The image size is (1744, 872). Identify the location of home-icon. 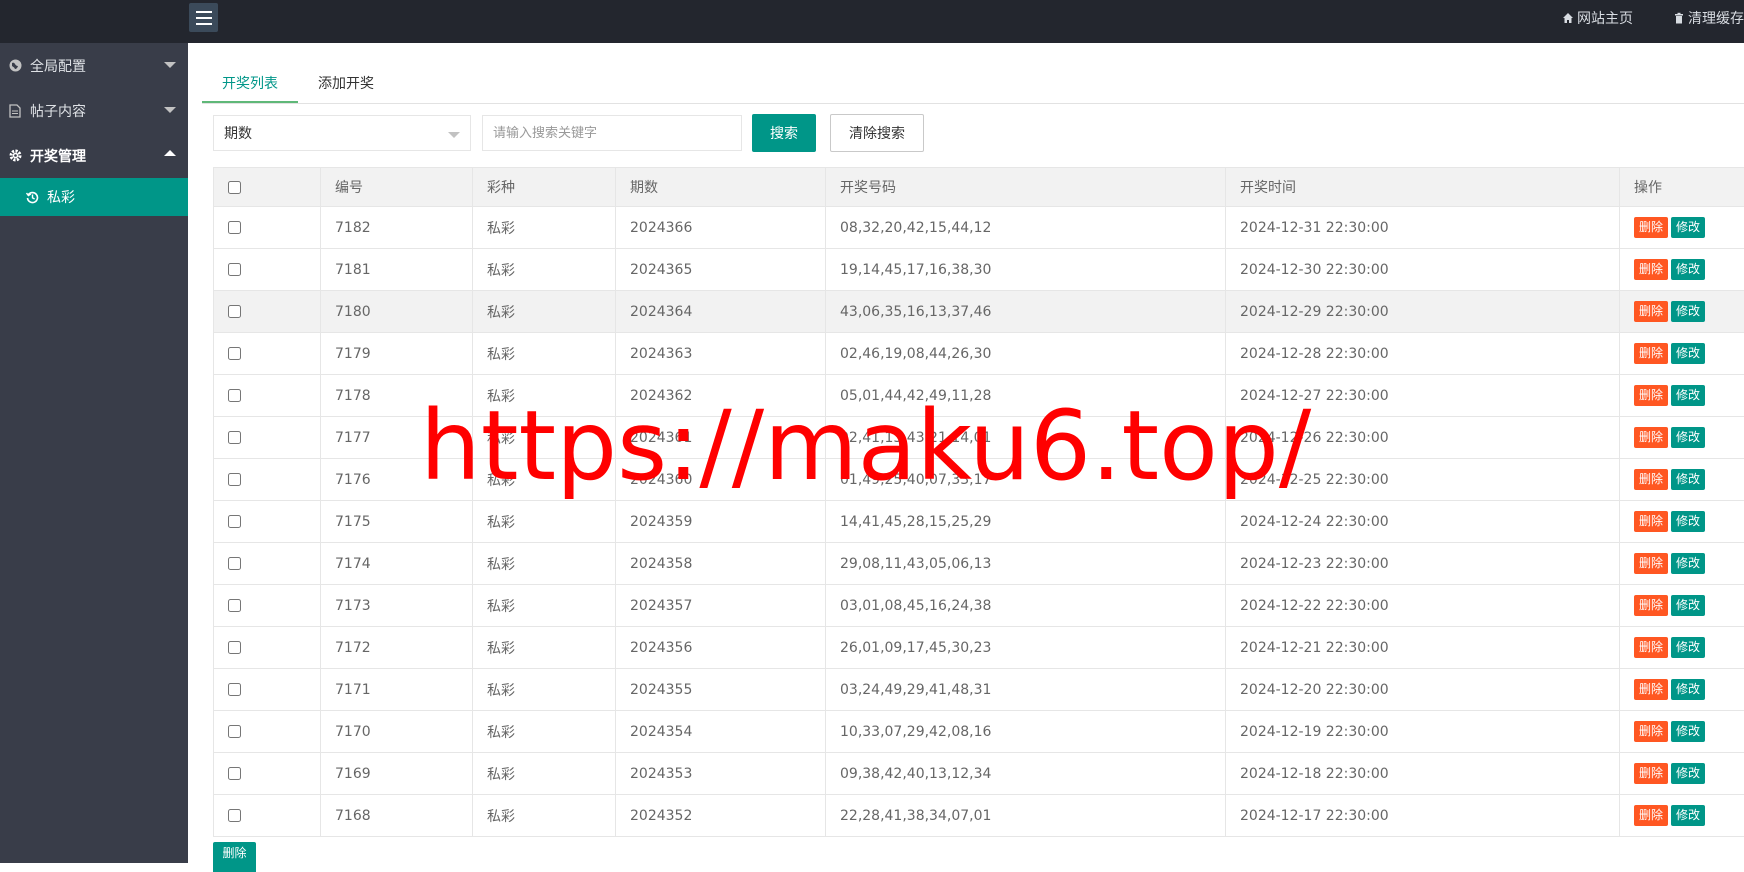
(1568, 18).